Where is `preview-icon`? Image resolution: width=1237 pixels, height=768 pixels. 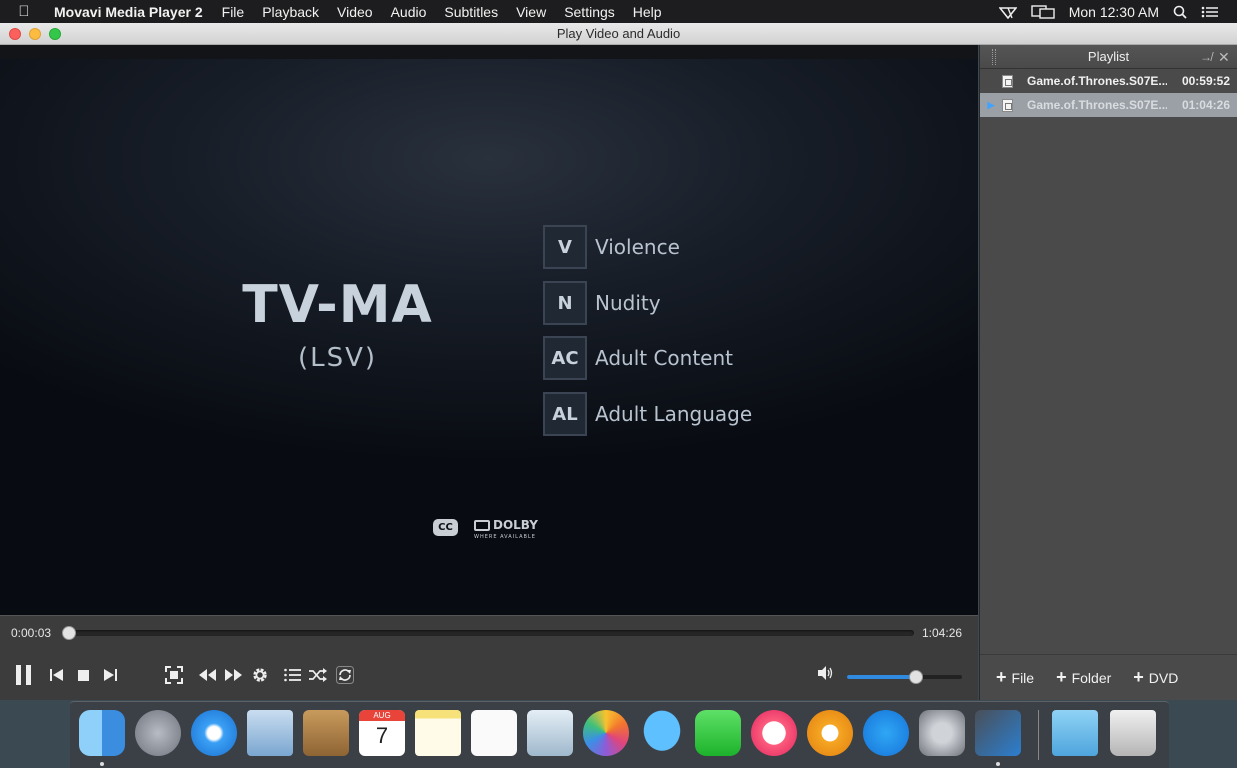 preview-icon is located at coordinates (550, 733).